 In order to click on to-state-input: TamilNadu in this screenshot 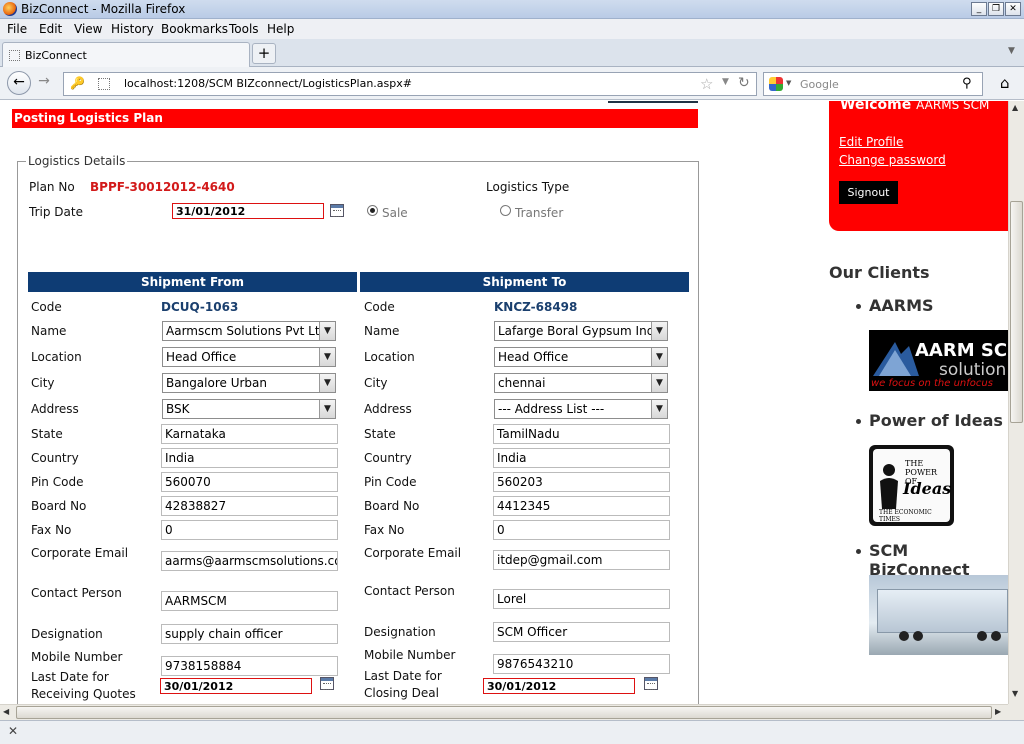, I will do `click(581, 434)`.